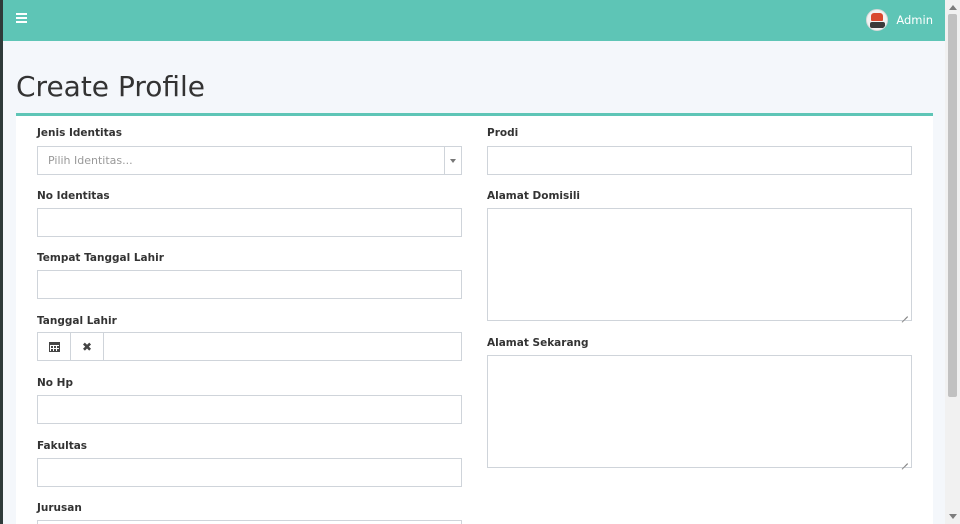 Image resolution: width=960 pixels, height=524 pixels. I want to click on calendar-button, so click(54, 346).